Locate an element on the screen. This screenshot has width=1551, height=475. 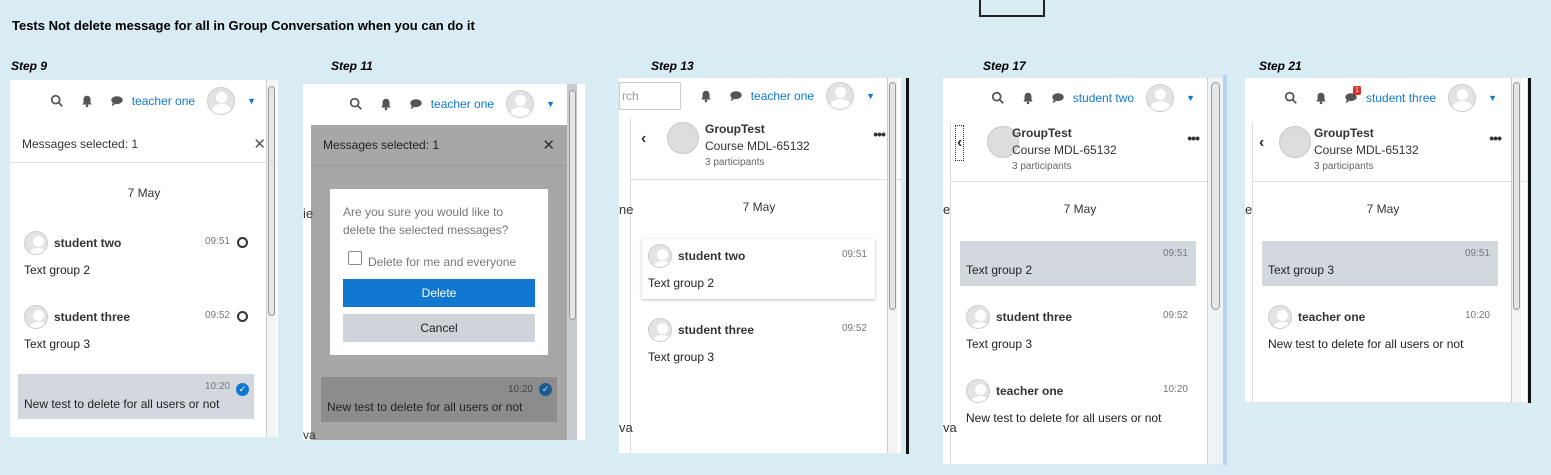
chat-icon: 1 is located at coordinates (1352, 96).